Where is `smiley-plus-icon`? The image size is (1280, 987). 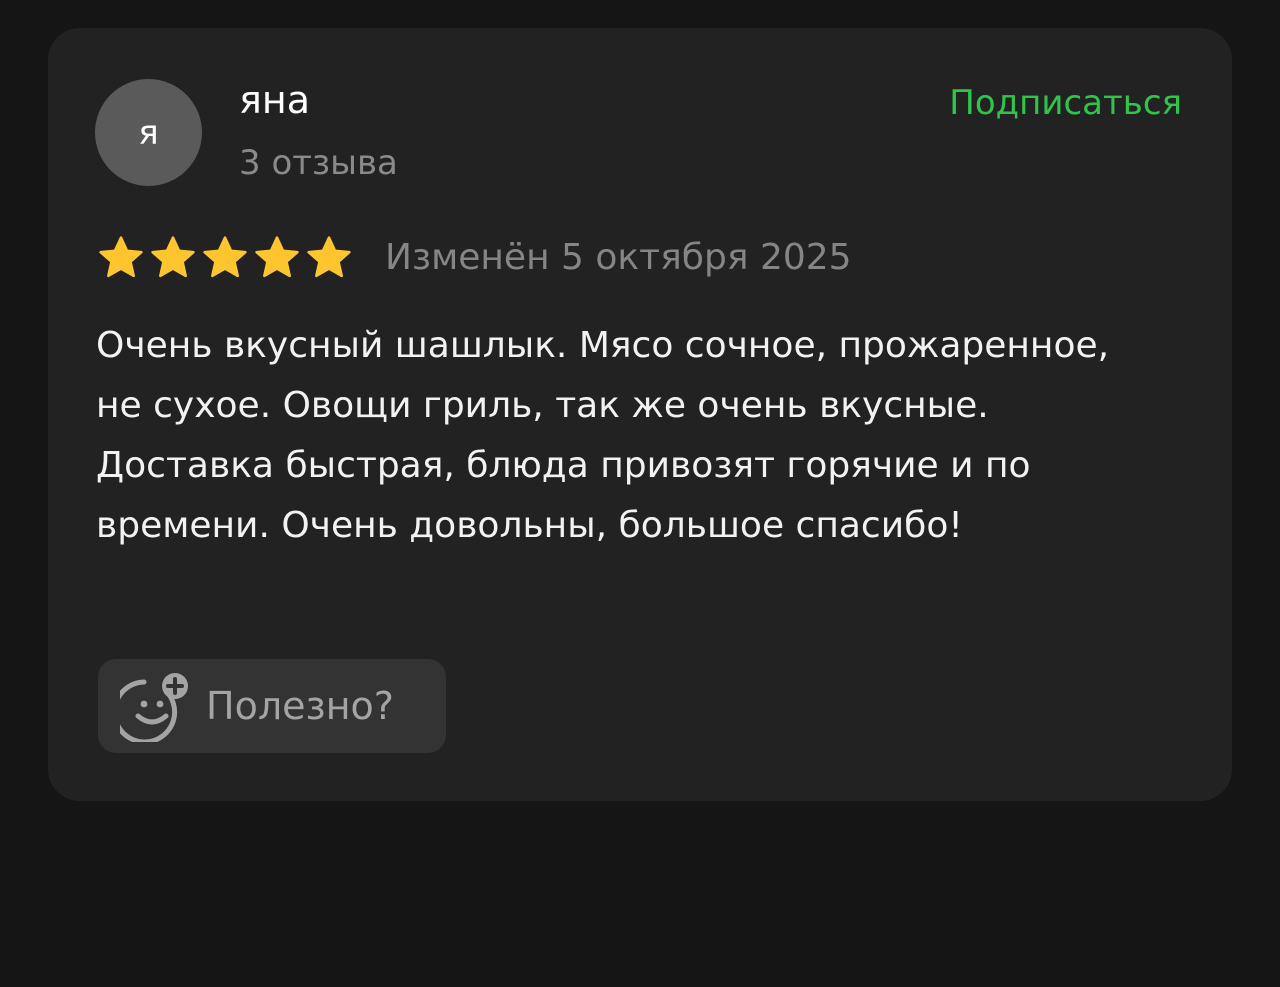
smiley-plus-icon is located at coordinates (154, 707).